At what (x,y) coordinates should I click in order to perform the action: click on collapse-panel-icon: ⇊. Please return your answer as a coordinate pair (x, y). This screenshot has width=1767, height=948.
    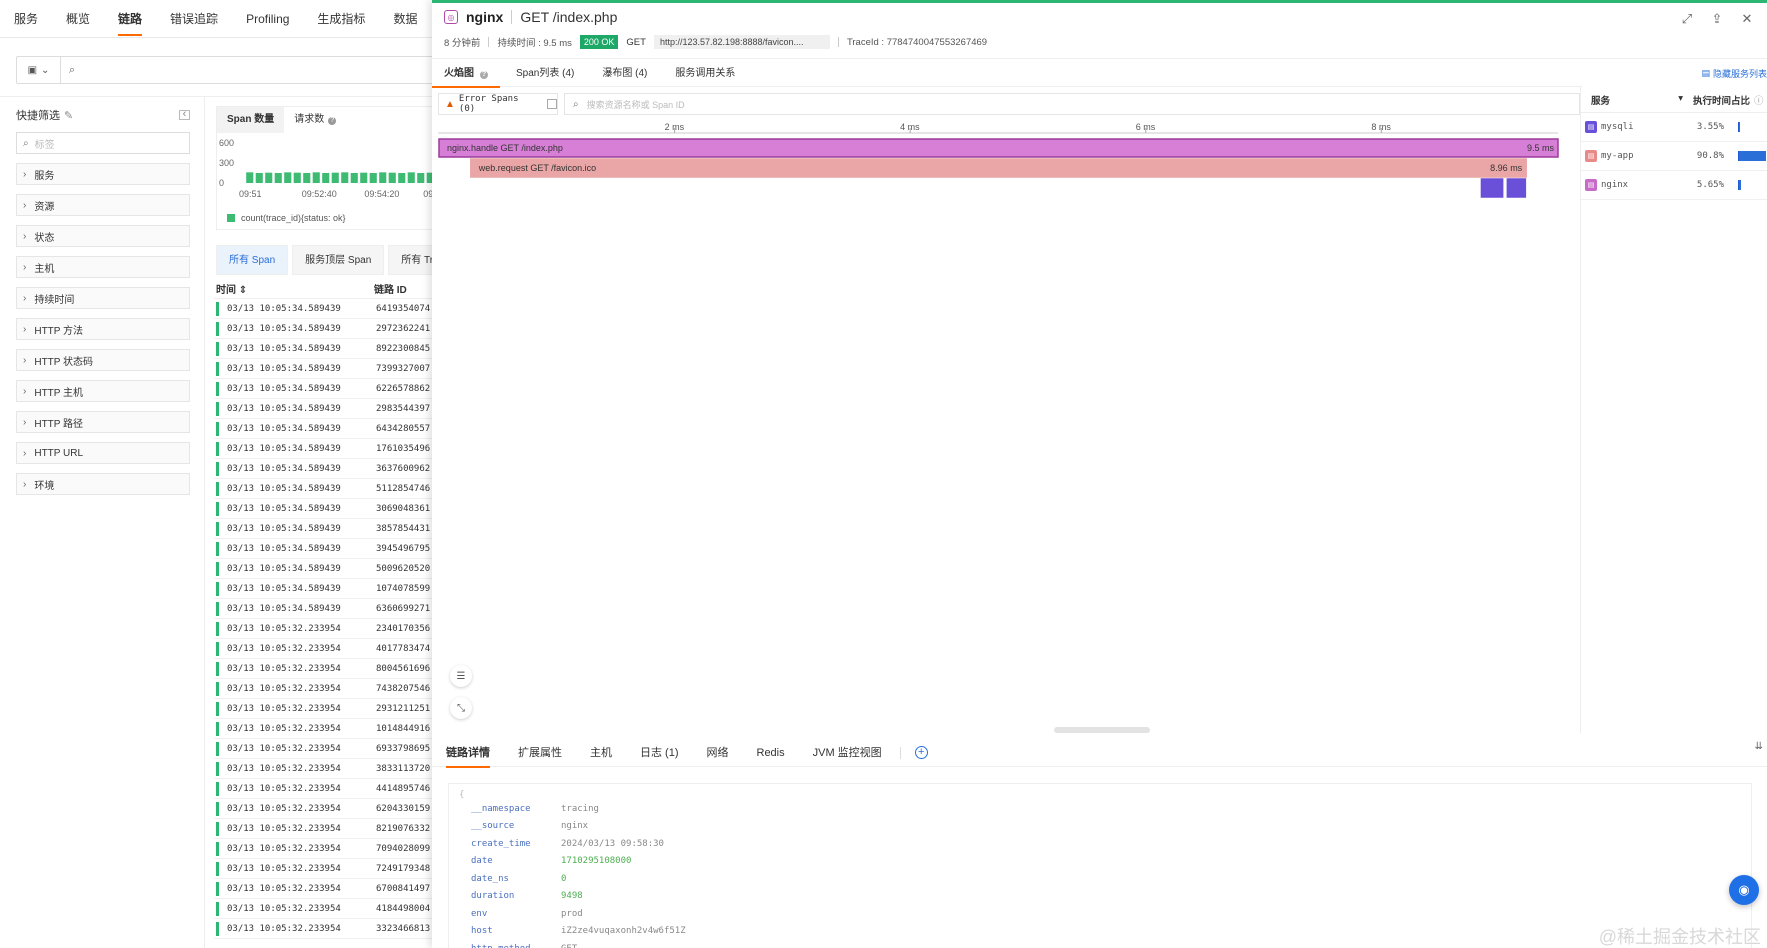
    Looking at the image, I should click on (1759, 746).